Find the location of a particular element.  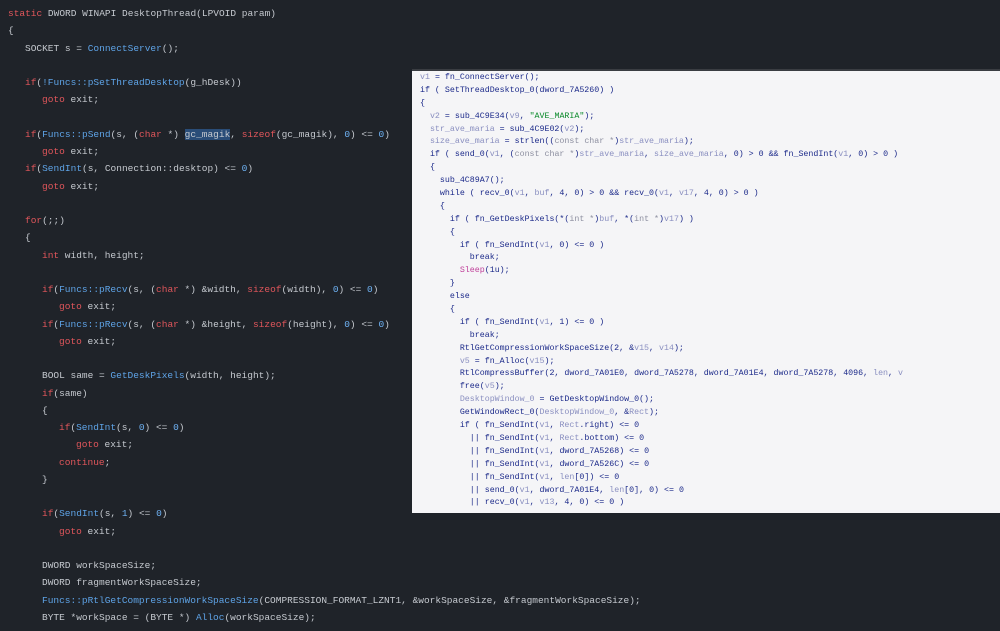

code-token: (s, is located at coordinates (110, 514).